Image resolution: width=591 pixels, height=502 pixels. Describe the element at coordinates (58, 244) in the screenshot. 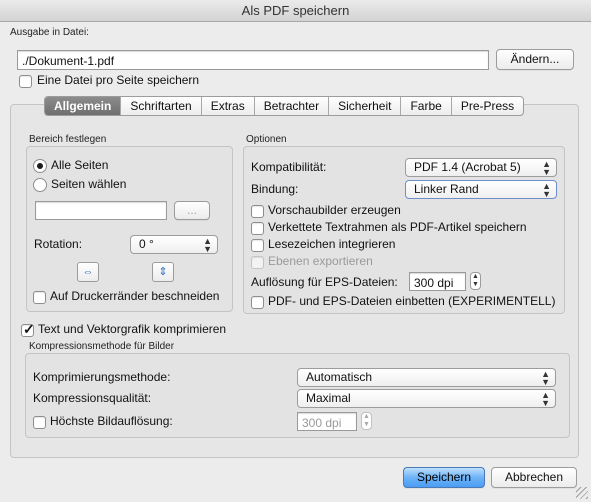

I see `rotation-label: Rotation:` at that location.